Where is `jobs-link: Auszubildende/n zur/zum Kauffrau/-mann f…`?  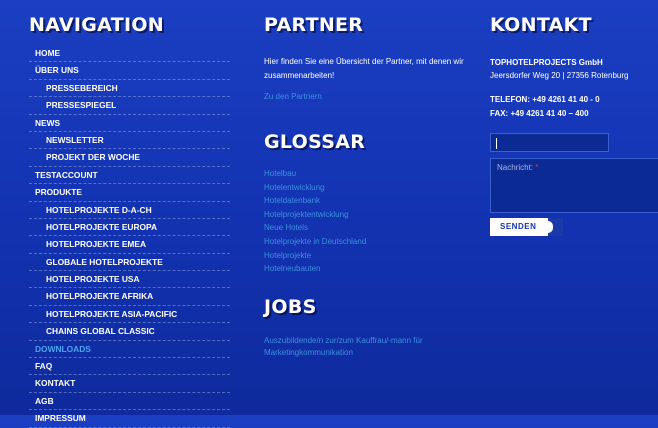
jobs-link: Auszubildende/n zur/zum Kauffrau/-mann f… is located at coordinates (359, 347).